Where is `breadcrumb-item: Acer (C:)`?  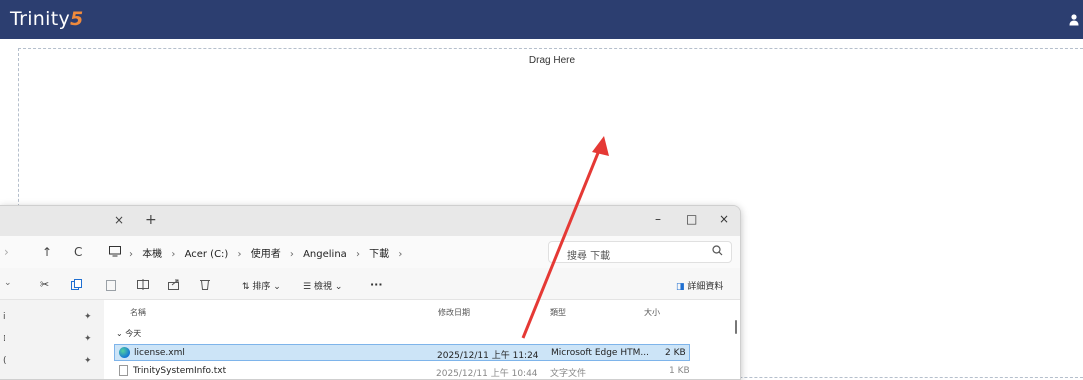
breadcrumb-item: Acer (C:) is located at coordinates (207, 254).